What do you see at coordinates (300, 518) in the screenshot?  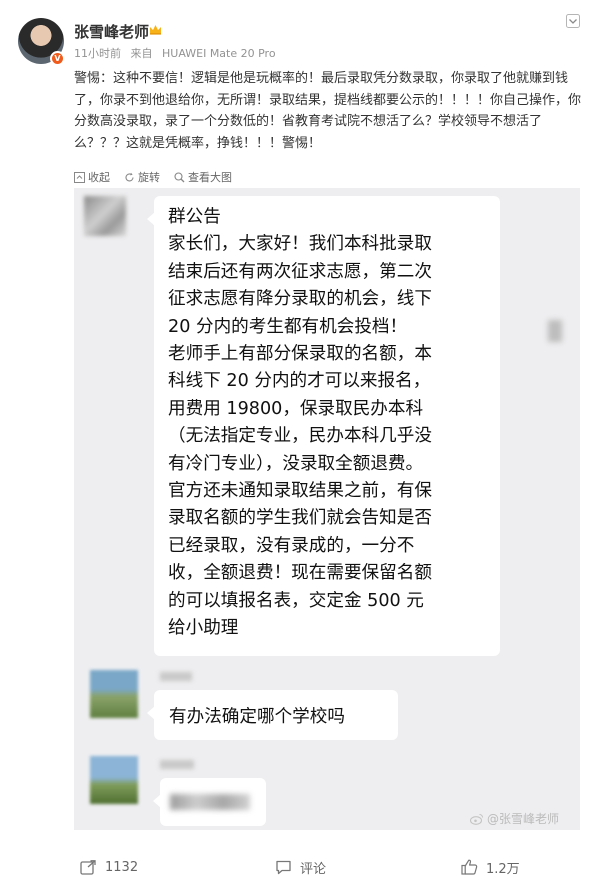 I see `announcement-line: 录取名额的学生我们就会告知是否` at bounding box center [300, 518].